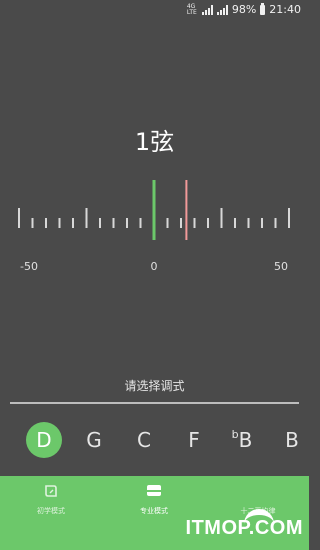  I want to click on note-c-button: C, so click(144, 440).